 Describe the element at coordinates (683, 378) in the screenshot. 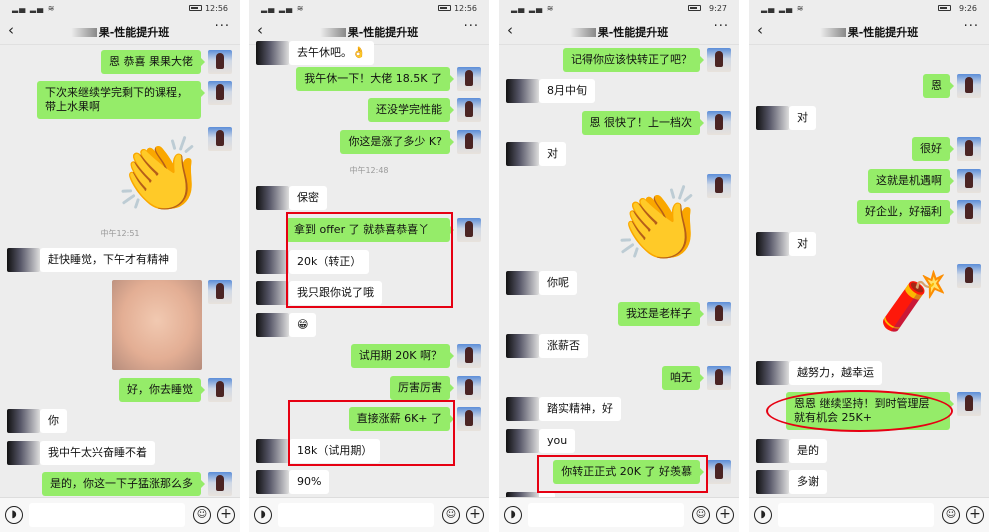

I see `message-bubble: 咱无` at that location.